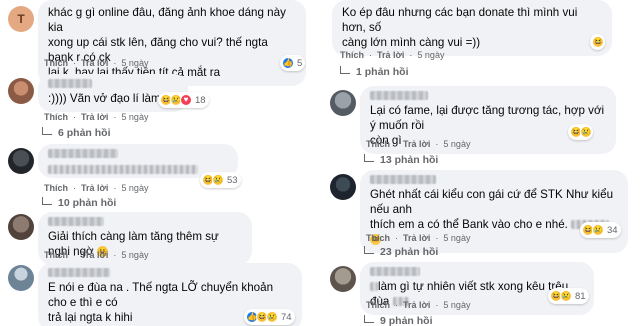 The height and width of the screenshot is (326, 640). What do you see at coordinates (87, 203) in the screenshot?
I see `replies-count: 10 phản hồi` at bounding box center [87, 203].